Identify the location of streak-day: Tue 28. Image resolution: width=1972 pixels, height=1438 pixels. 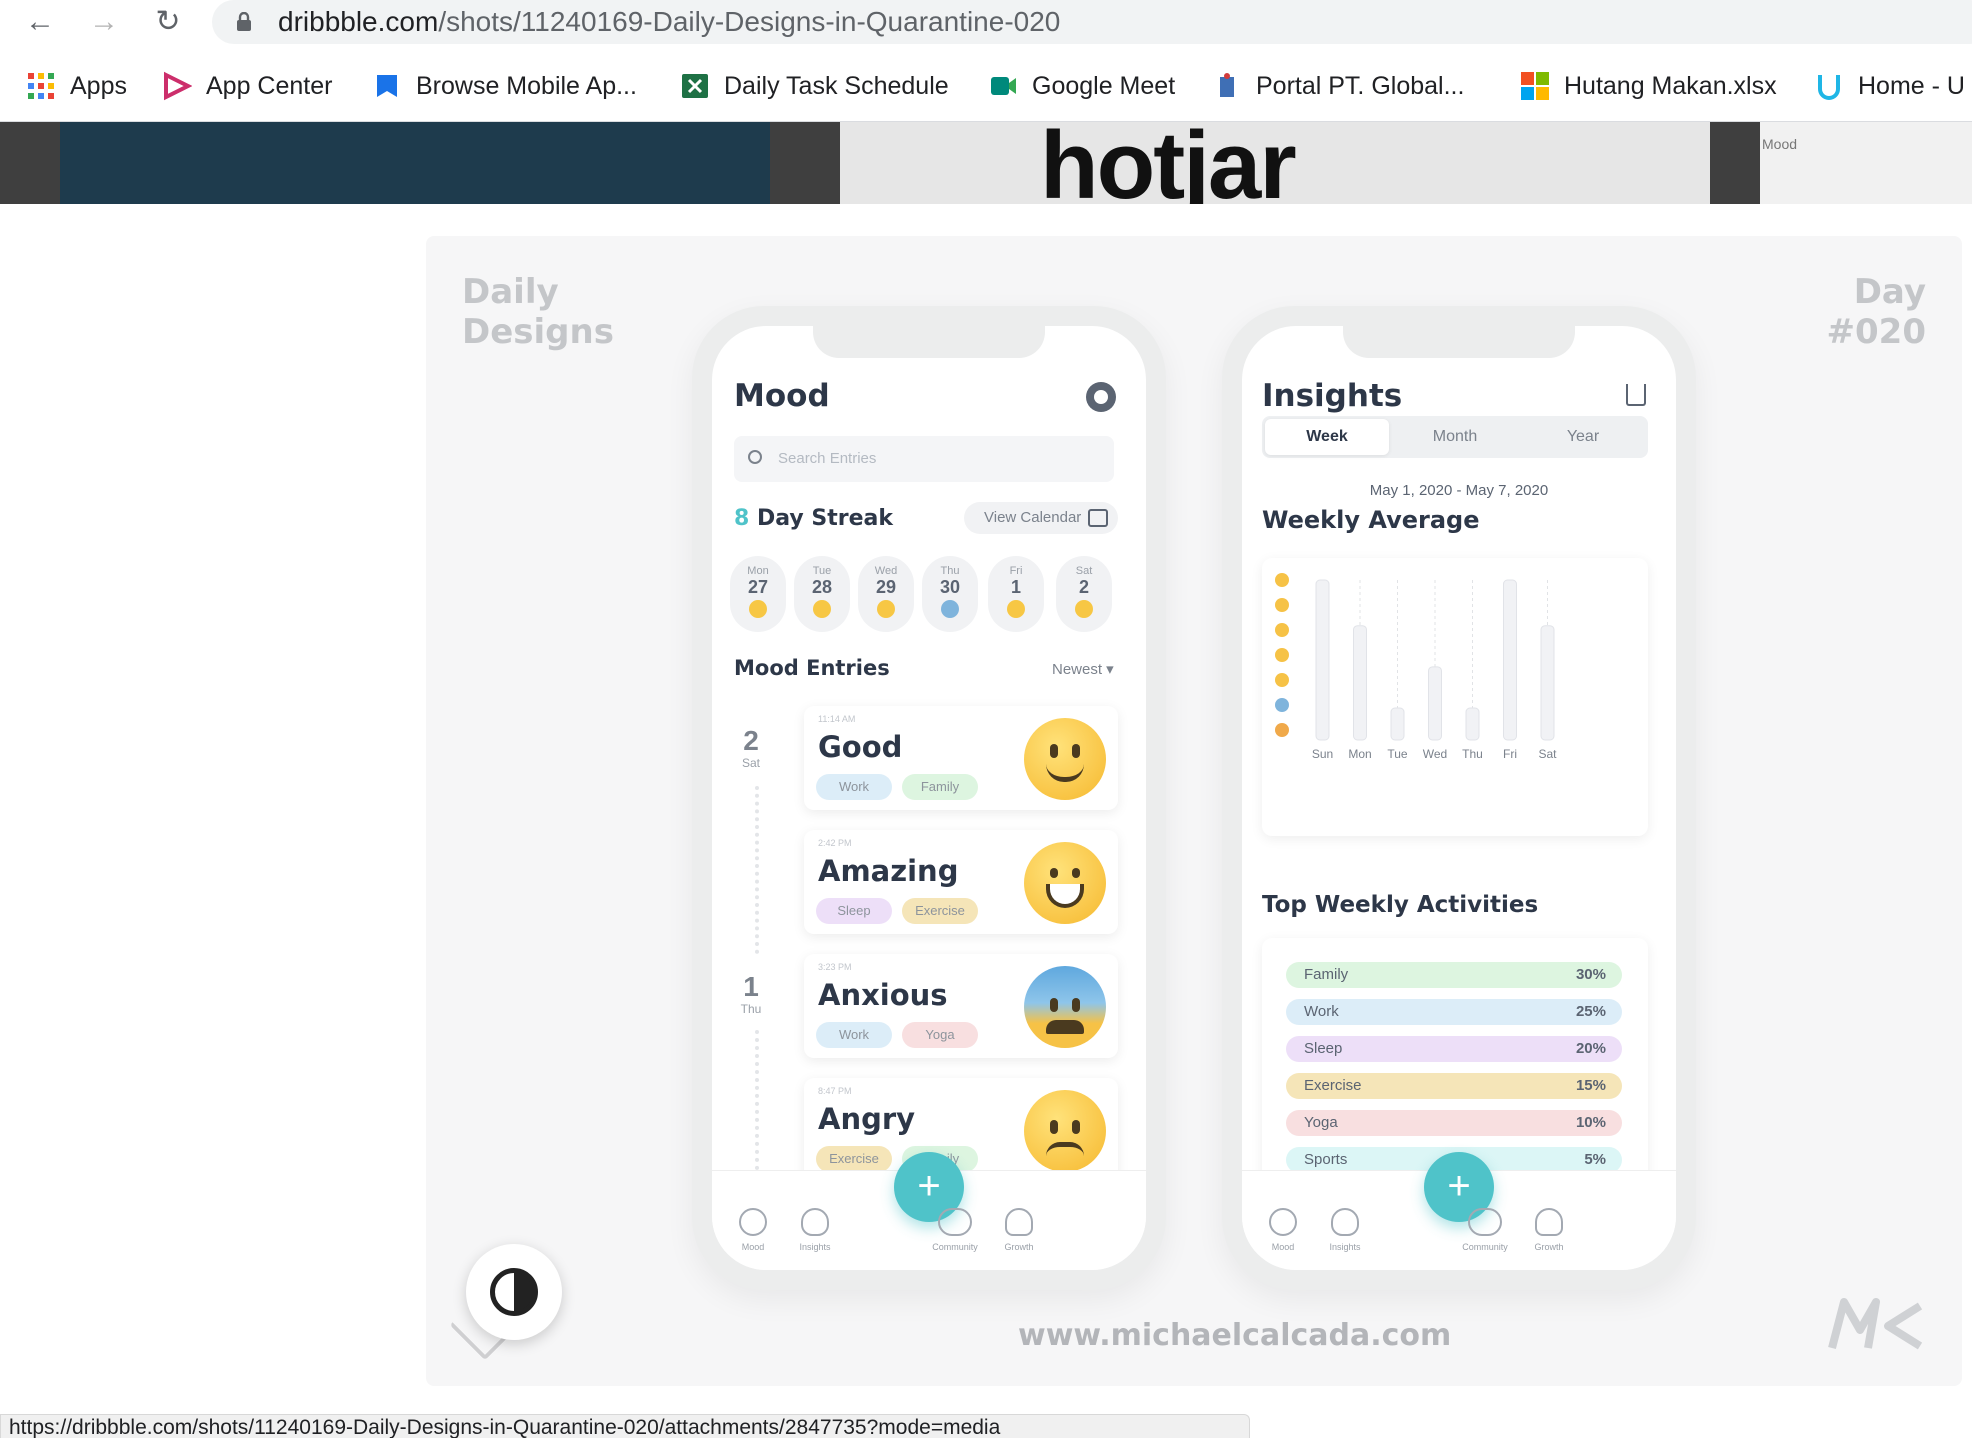
(822, 594).